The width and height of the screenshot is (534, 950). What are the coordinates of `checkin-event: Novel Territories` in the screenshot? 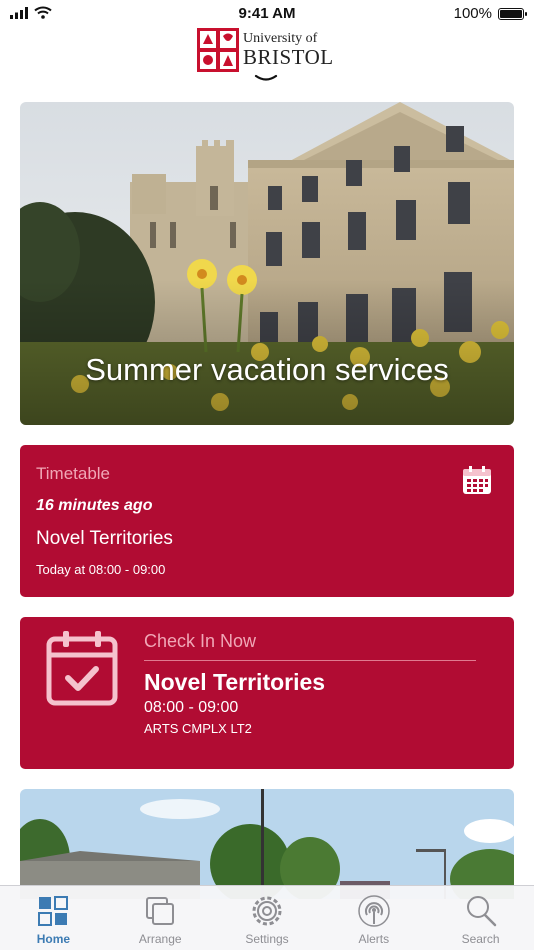 It's located at (235, 682).